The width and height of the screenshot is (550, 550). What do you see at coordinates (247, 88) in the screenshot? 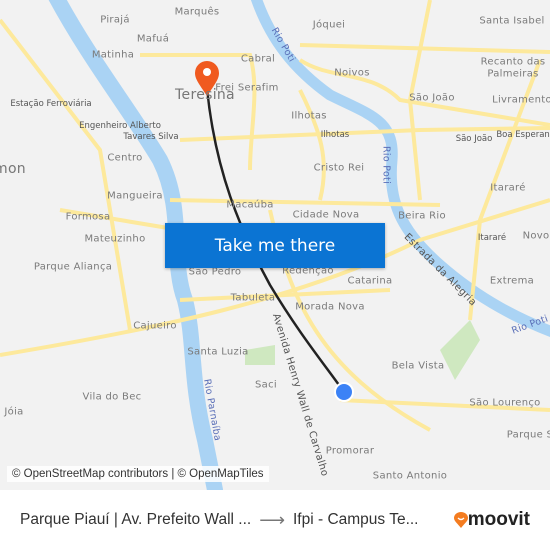
I see `place-label: Frei Serafim` at bounding box center [247, 88].